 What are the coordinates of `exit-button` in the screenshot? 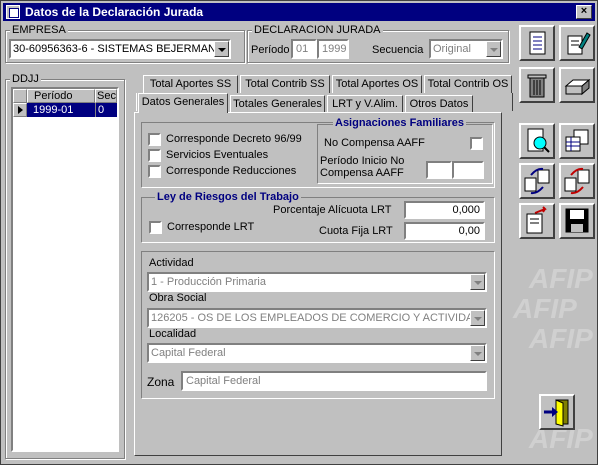 It's located at (557, 412).